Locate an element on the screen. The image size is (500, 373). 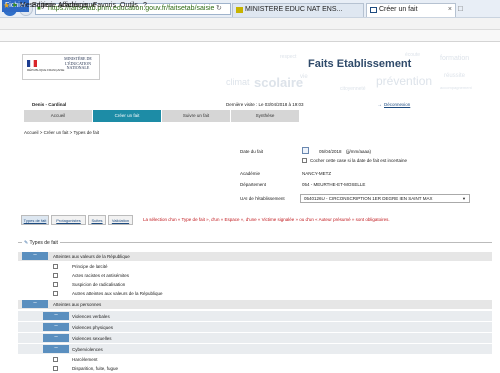
site-favicon-icon is located at coordinates (239, 10).